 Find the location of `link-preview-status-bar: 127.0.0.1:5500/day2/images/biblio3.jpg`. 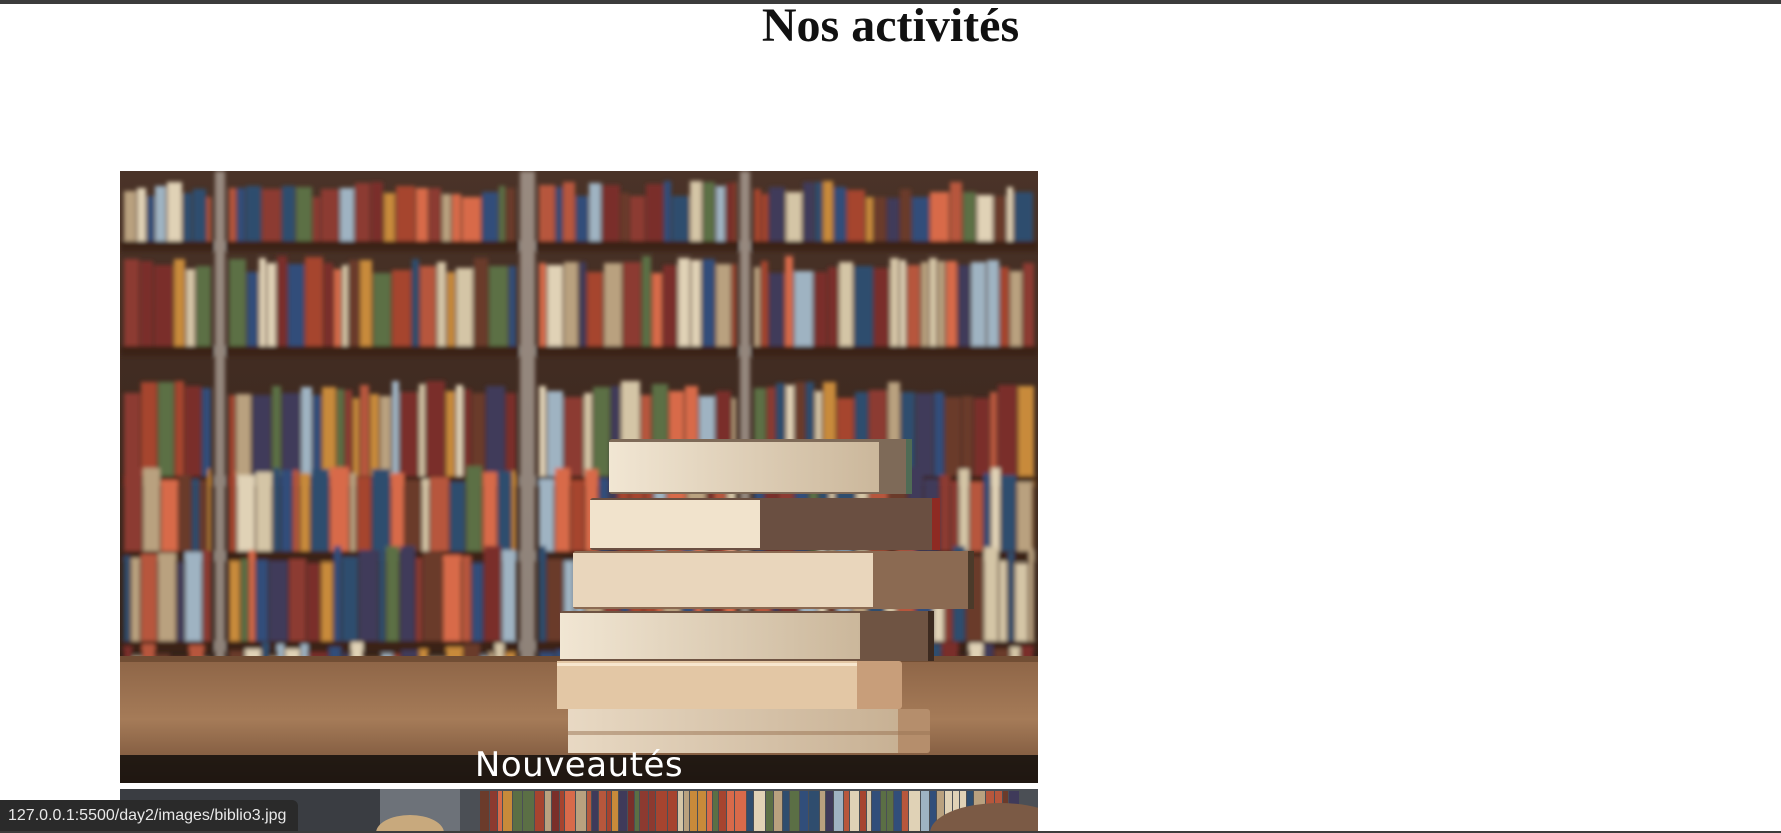

link-preview-status-bar: 127.0.0.1:5500/day2/images/biblio3.jpg is located at coordinates (149, 815).